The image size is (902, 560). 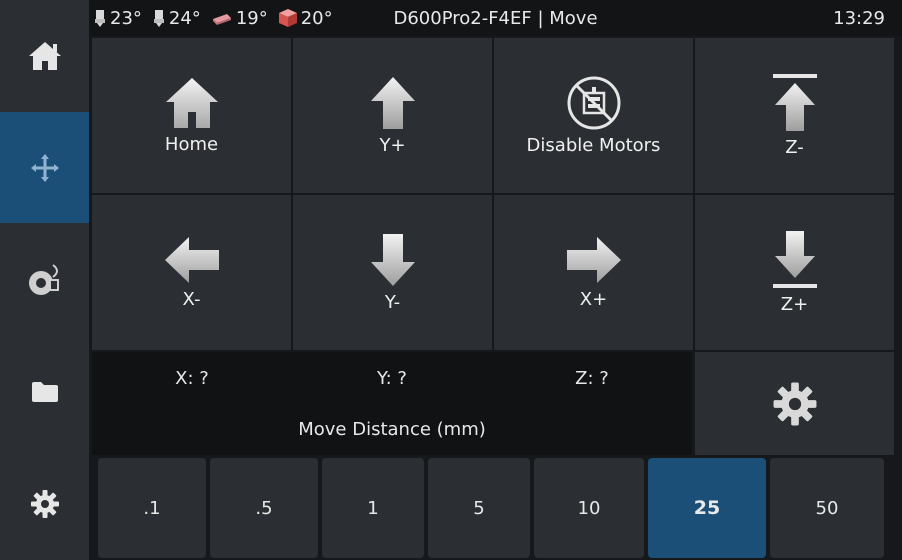 What do you see at coordinates (392, 103) in the screenshot?
I see `arrow-up-icon` at bounding box center [392, 103].